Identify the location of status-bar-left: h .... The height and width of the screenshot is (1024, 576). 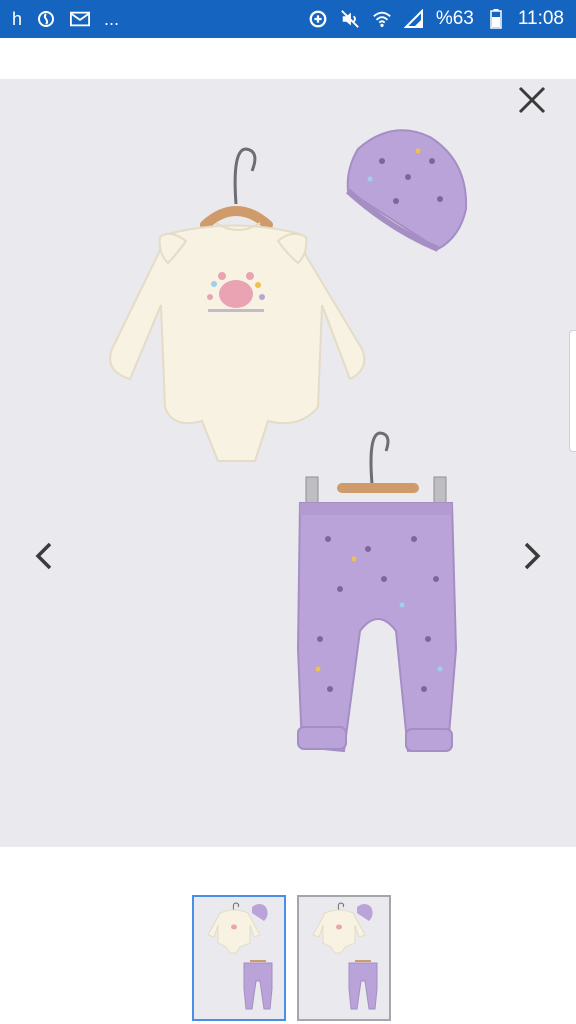
(65, 19).